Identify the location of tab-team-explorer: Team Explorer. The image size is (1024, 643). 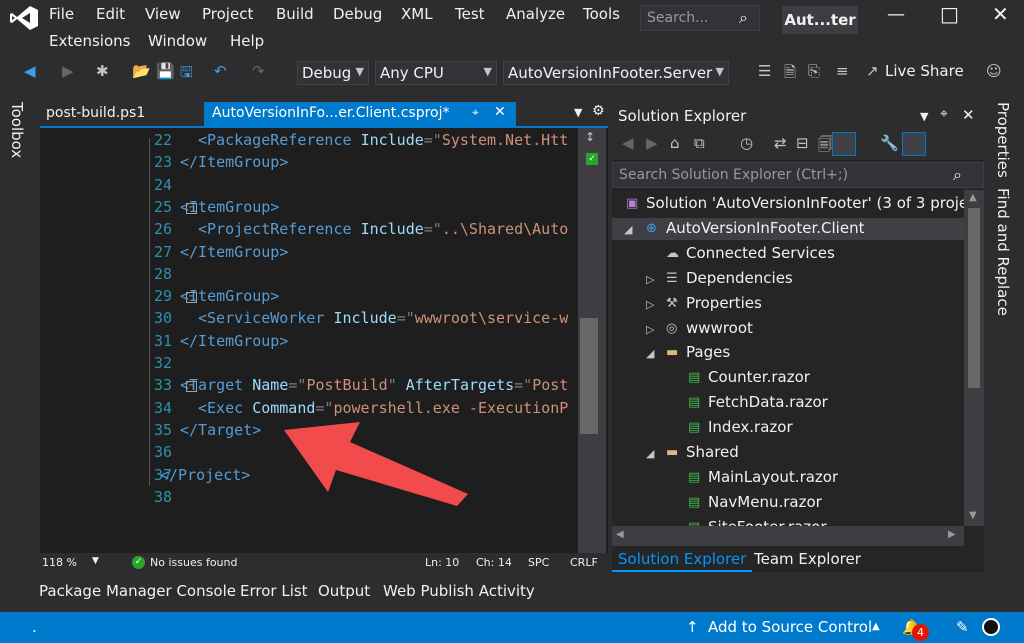
(807, 559).